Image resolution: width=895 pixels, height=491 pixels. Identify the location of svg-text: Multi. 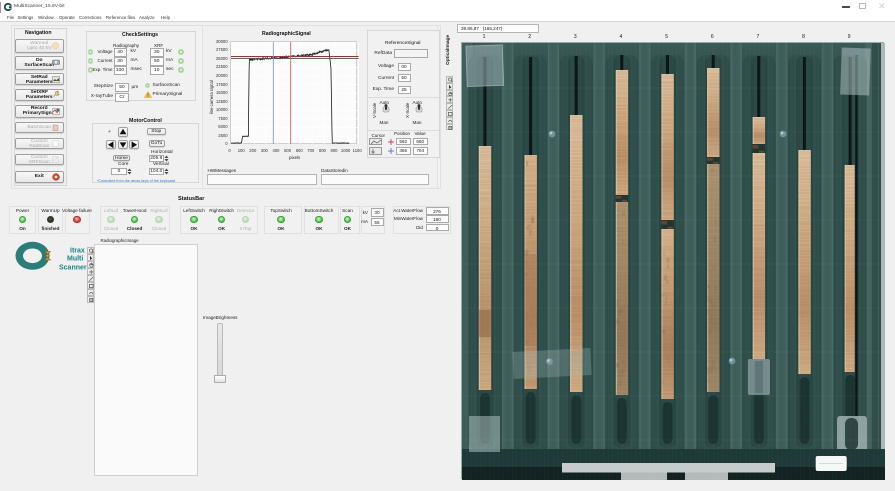
(75, 258).